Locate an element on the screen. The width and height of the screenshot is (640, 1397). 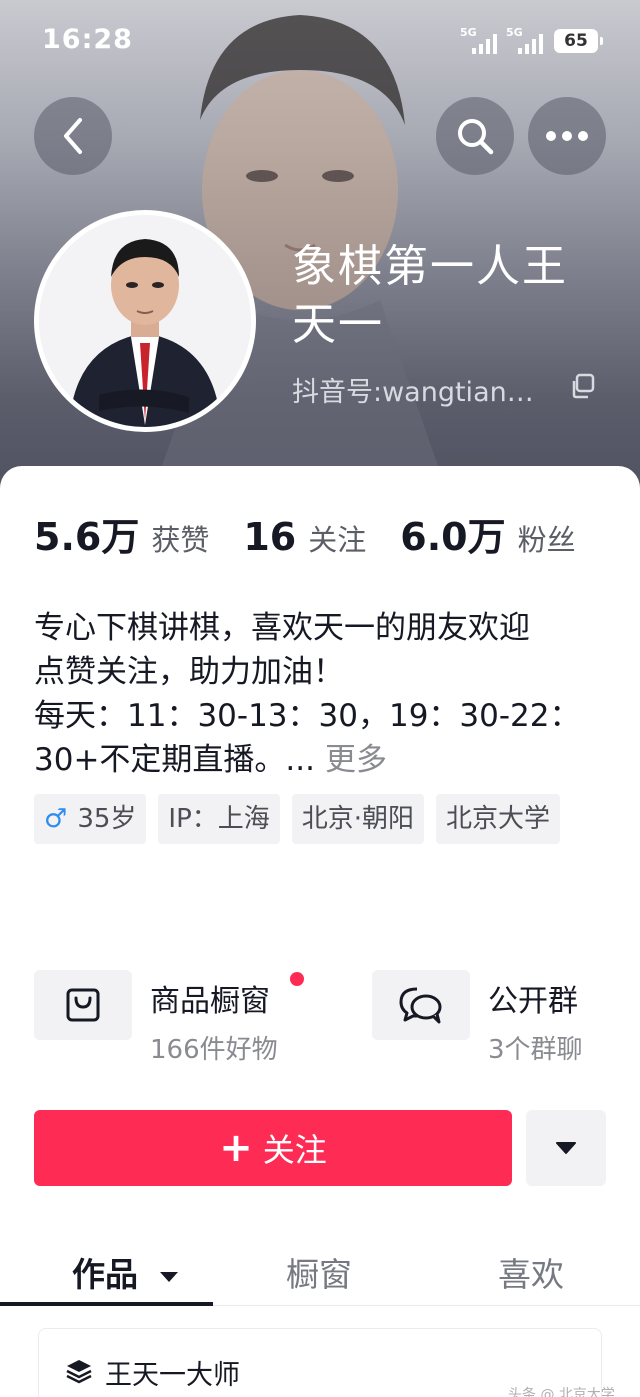
following-count: 16 is located at coordinates (269, 537).